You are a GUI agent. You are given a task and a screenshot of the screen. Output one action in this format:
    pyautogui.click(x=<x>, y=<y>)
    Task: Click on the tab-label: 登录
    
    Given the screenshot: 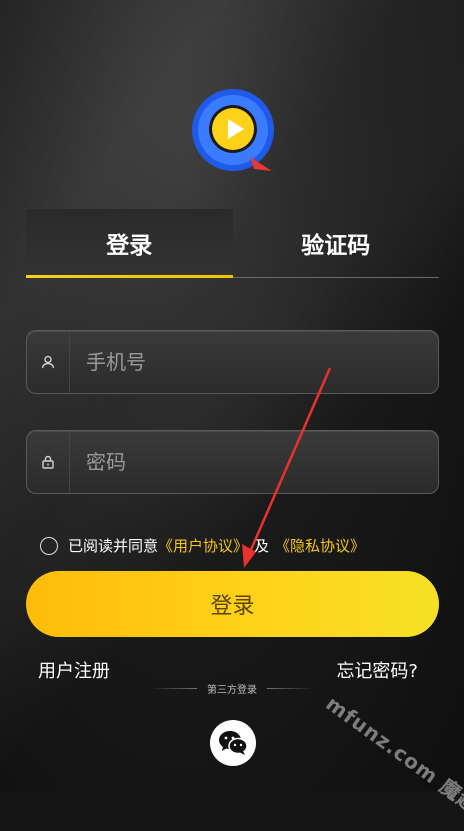 What is the action you would take?
    pyautogui.click(x=129, y=246)
    